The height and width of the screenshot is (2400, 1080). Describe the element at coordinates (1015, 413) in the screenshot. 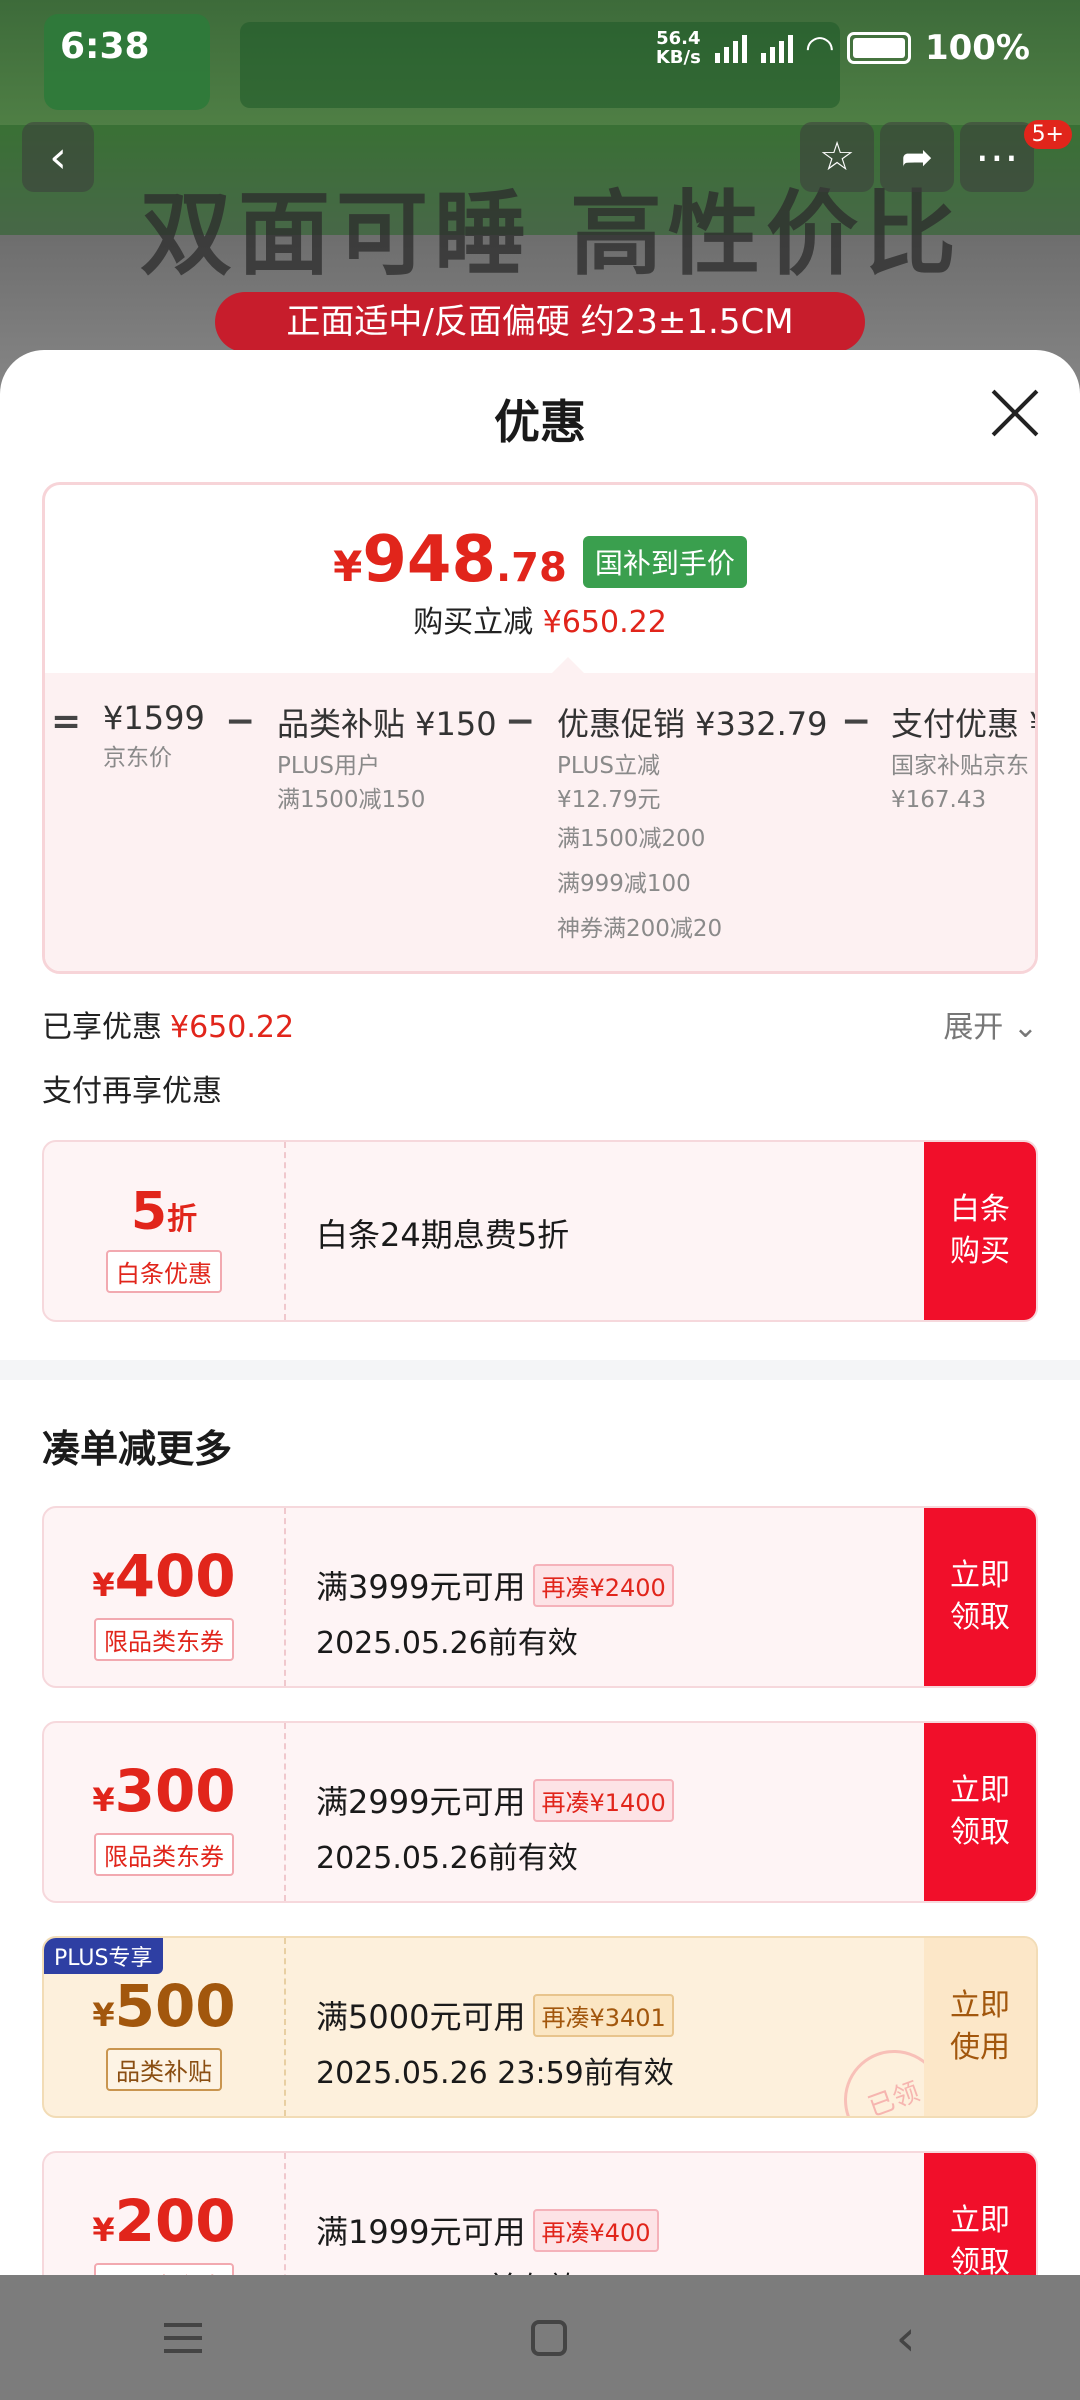

I see `close-icon` at that location.